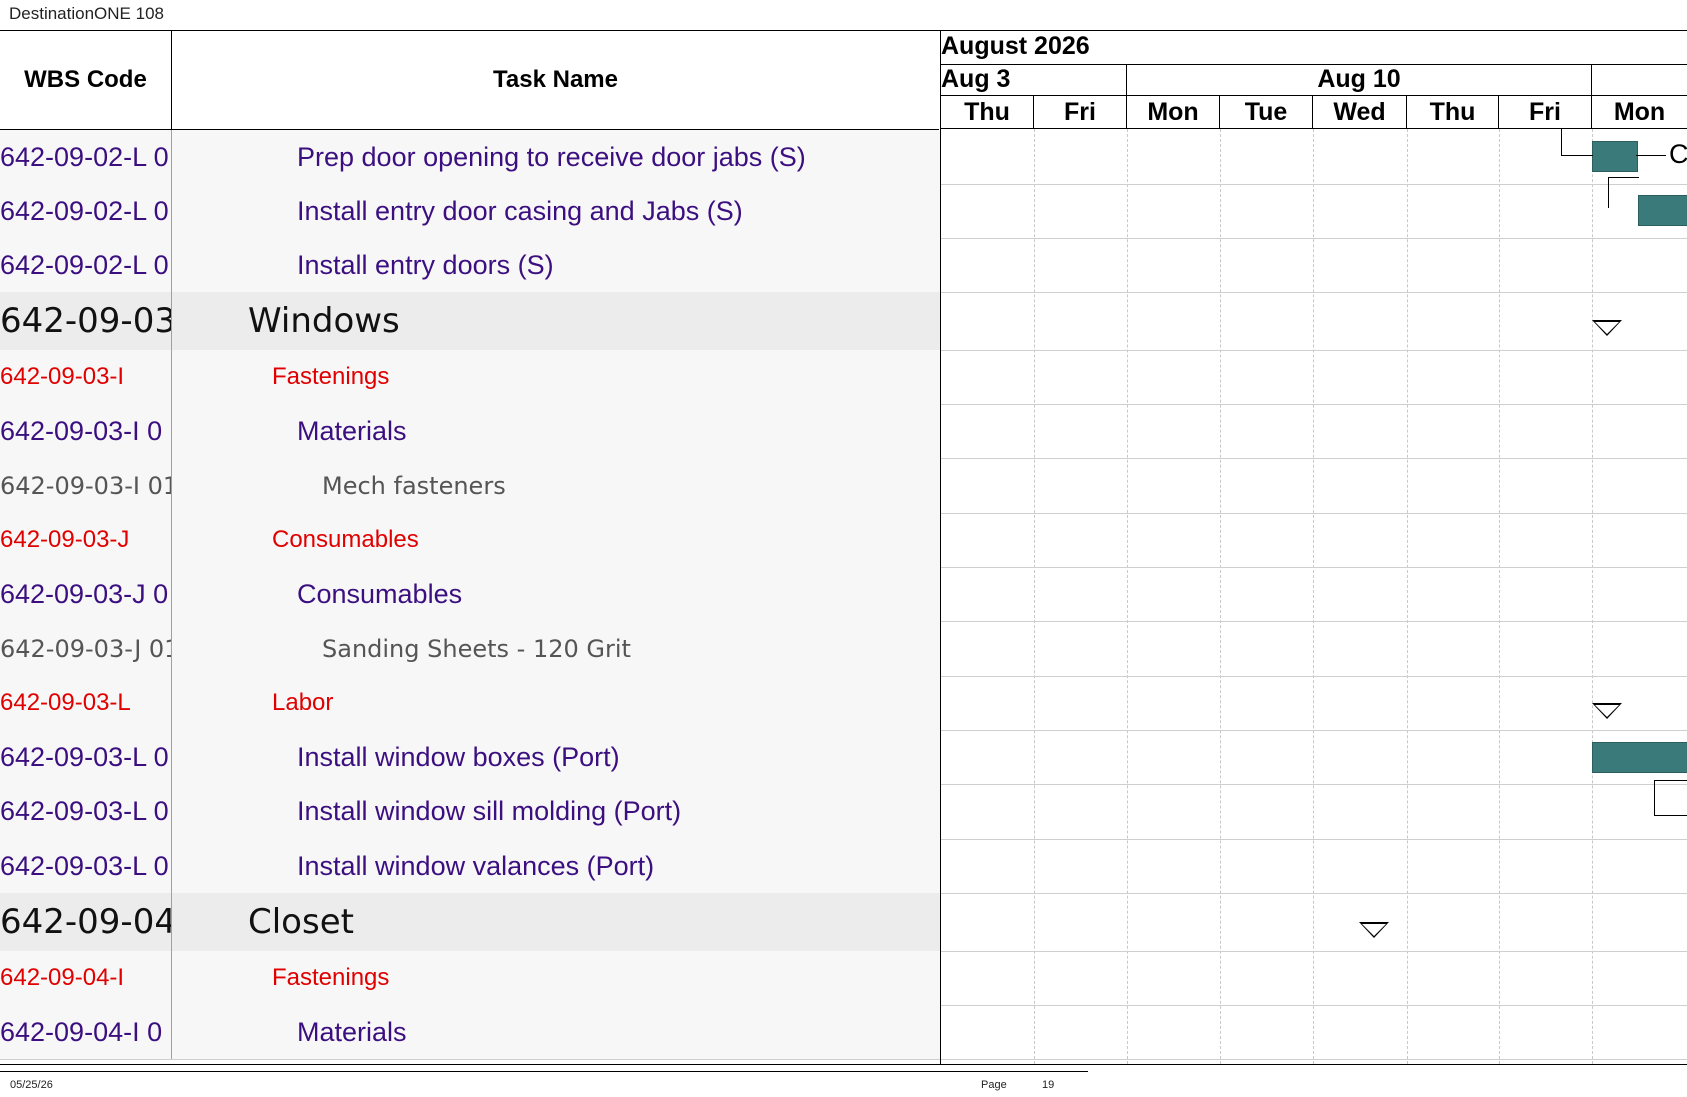 This screenshot has width=1687, height=1097. I want to click on wbs-code-cell: 642-09-04-I 0, so click(86, 1032).